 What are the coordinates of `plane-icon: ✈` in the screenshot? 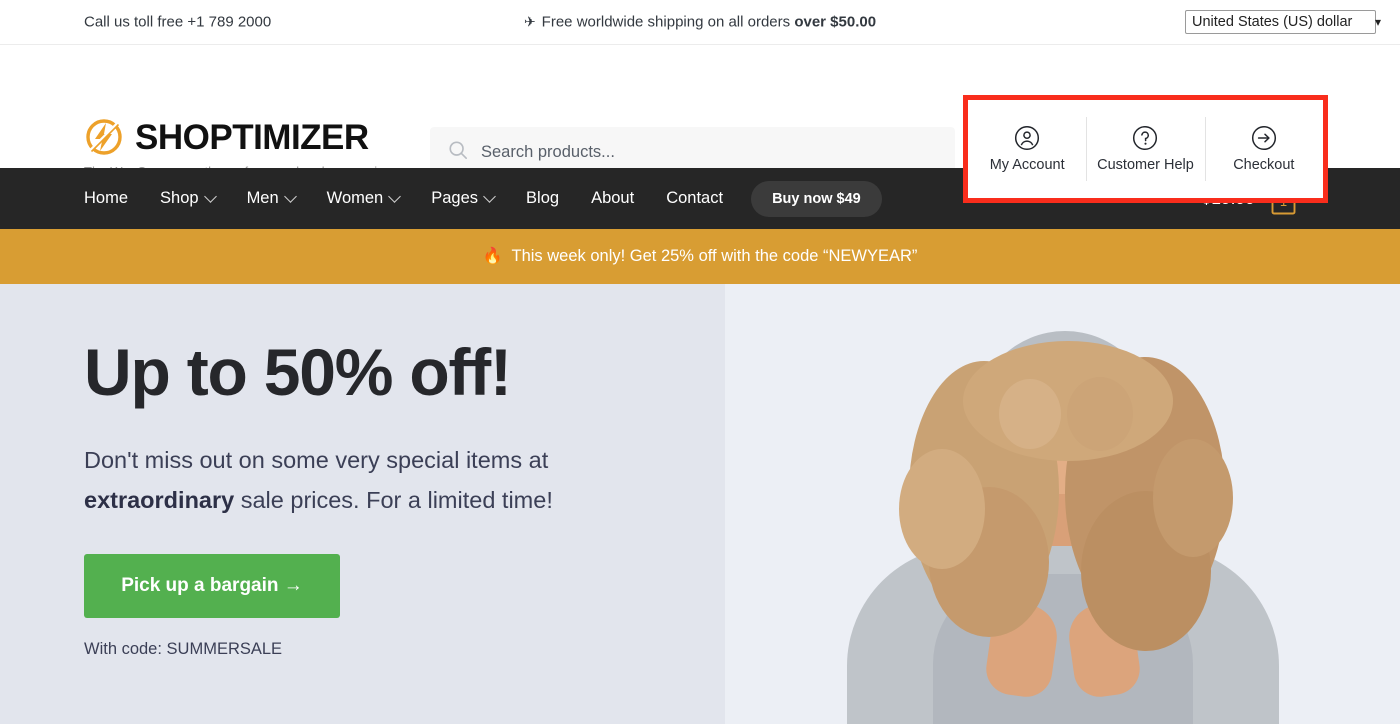 It's located at (529, 21).